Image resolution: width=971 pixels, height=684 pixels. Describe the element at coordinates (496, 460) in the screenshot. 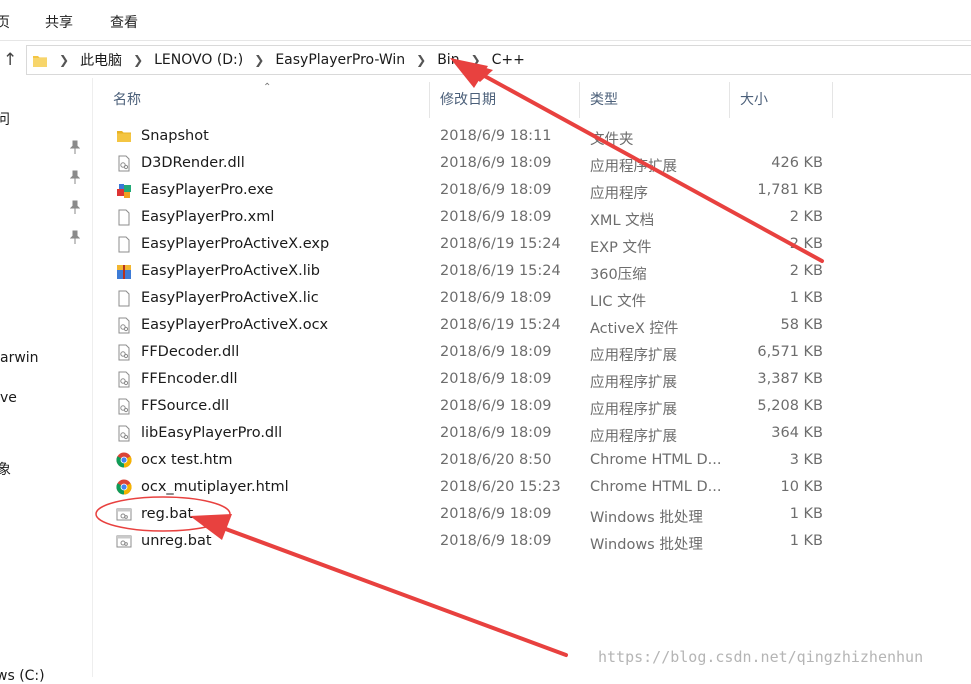

I see `file-date: 2018/6/20 8:50` at that location.